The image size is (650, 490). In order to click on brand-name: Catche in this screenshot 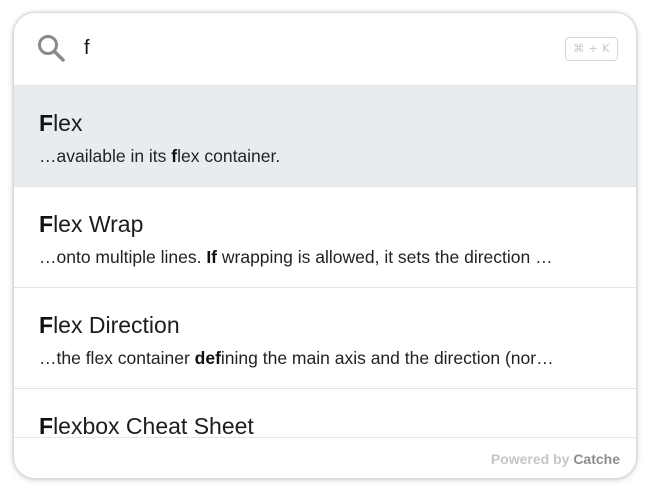, I will do `click(596, 459)`.